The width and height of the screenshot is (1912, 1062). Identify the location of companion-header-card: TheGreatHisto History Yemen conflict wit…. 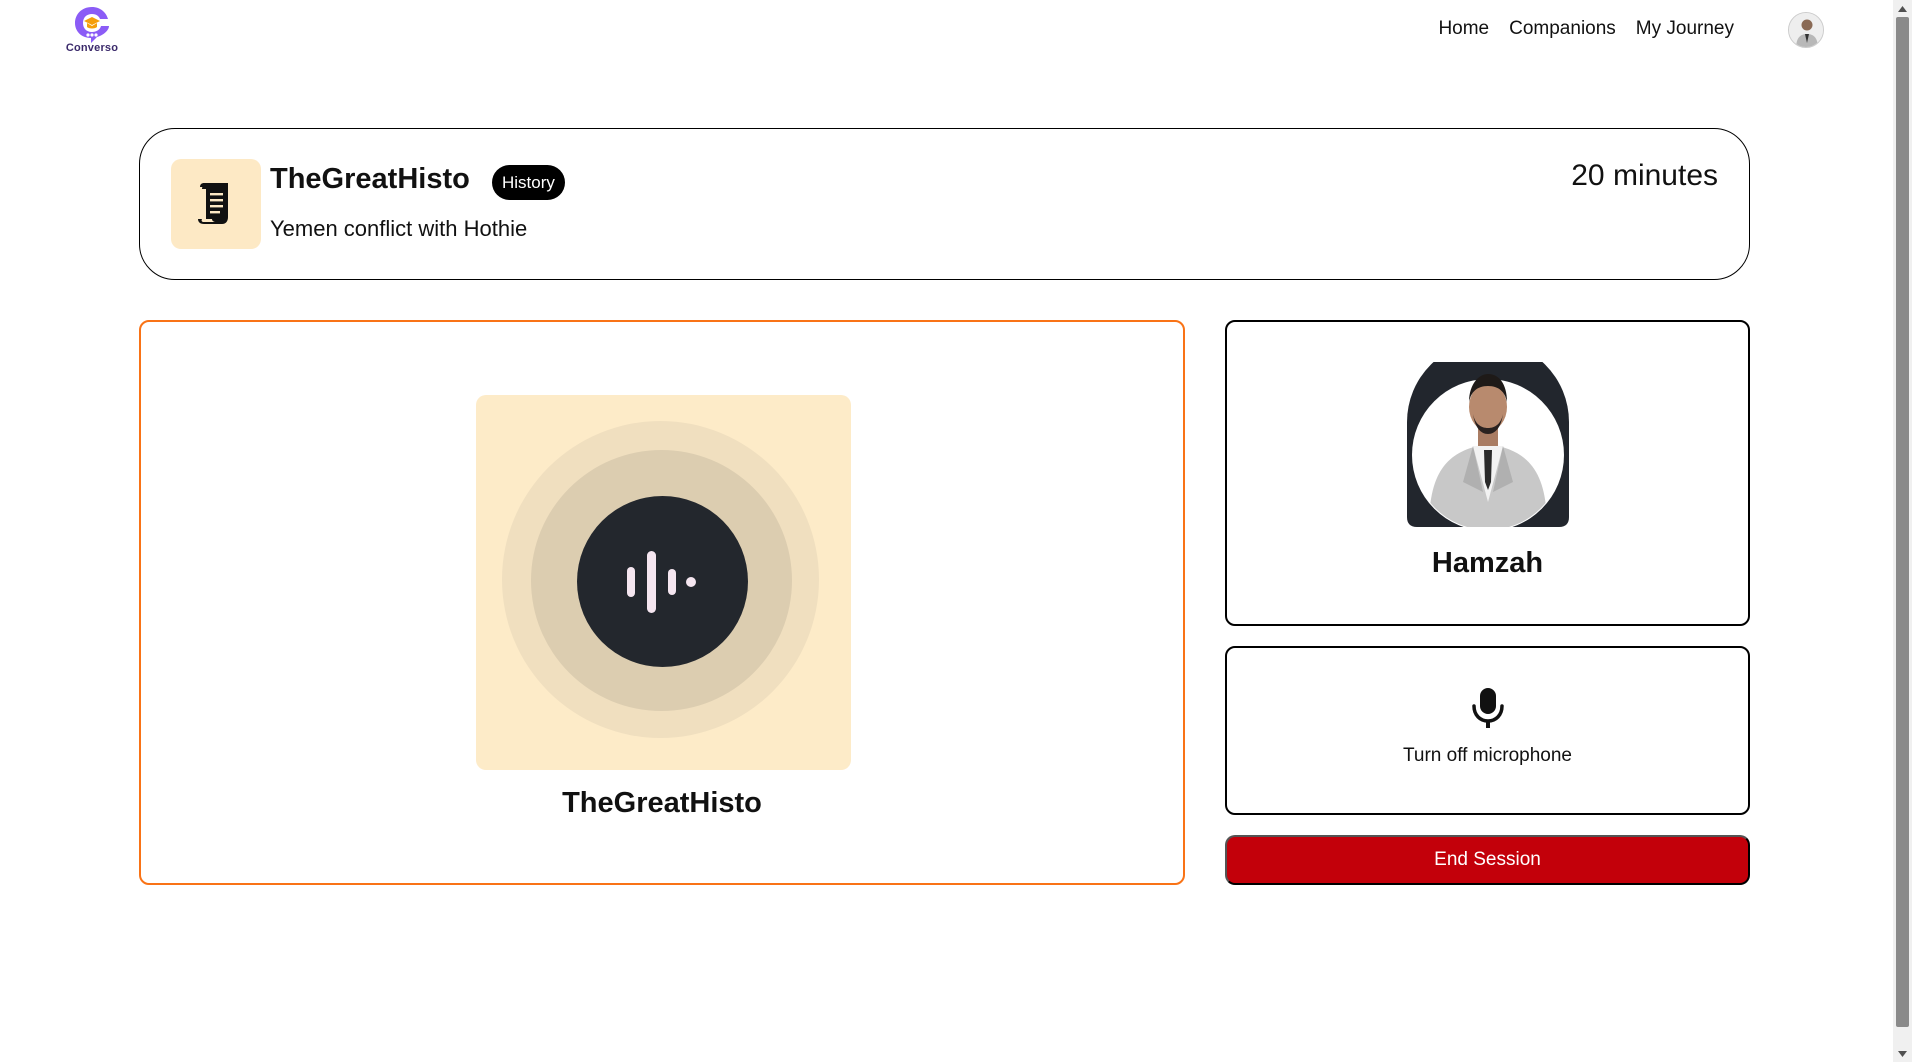
(944, 204).